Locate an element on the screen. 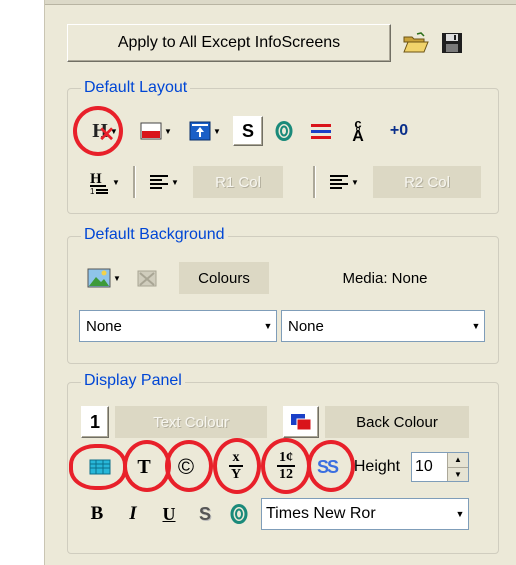 The height and width of the screenshot is (565, 516). panel-number-value: 1 is located at coordinates (94, 421).